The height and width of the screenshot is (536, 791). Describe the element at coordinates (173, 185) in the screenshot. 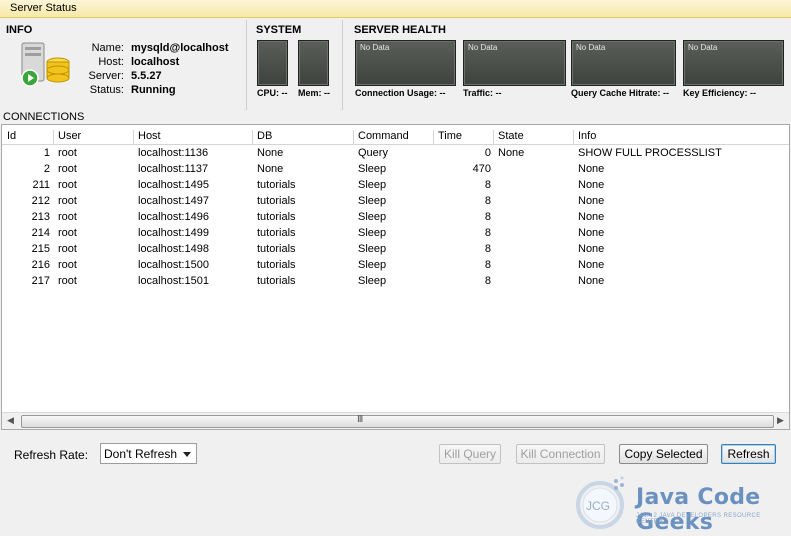

I see `cell-host: localhost:1495` at that location.